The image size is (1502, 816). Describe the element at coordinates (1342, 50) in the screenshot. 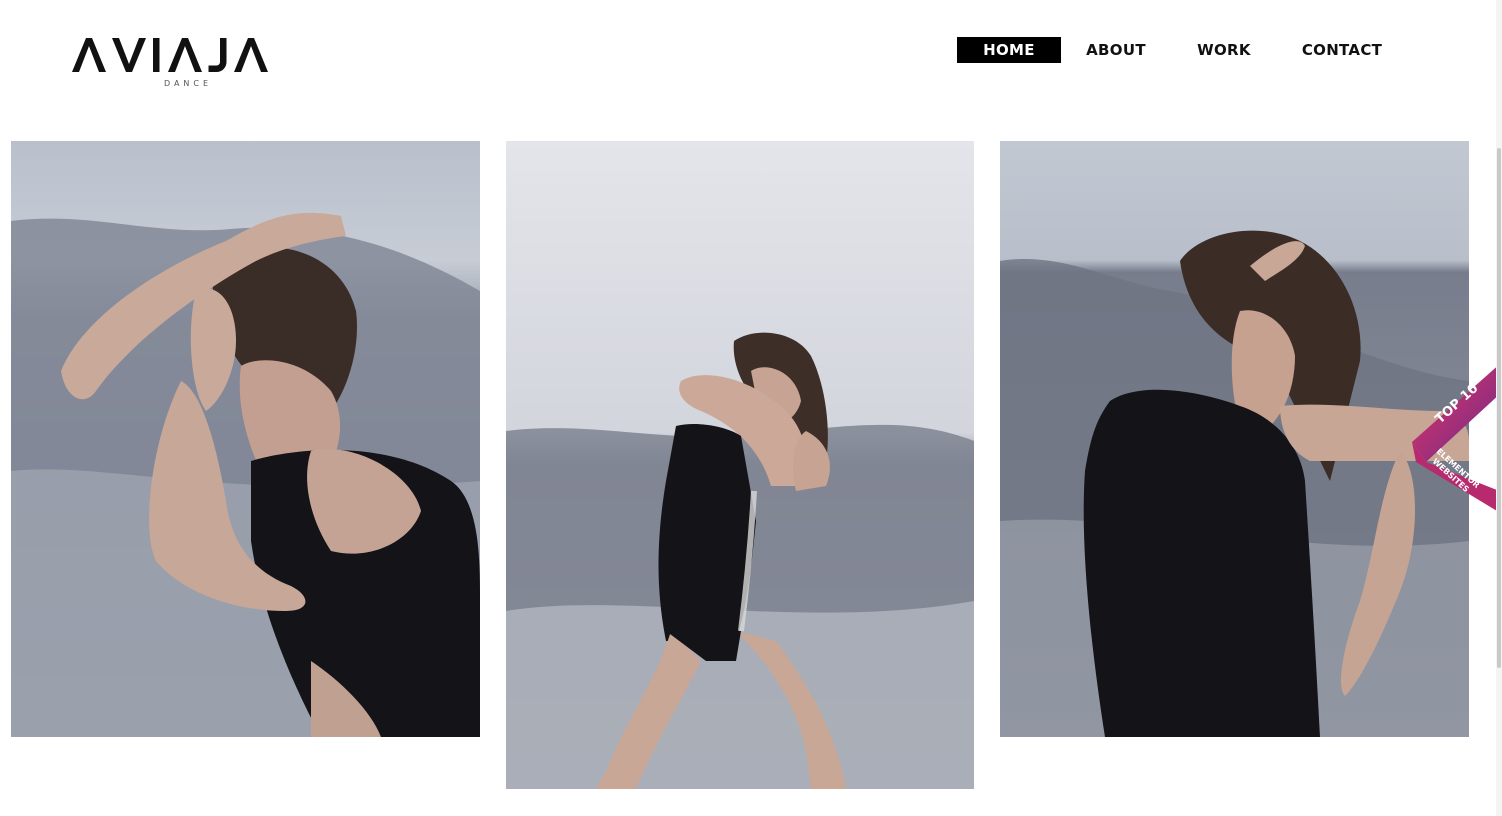

I see `nav-contact: CONTACT` at that location.